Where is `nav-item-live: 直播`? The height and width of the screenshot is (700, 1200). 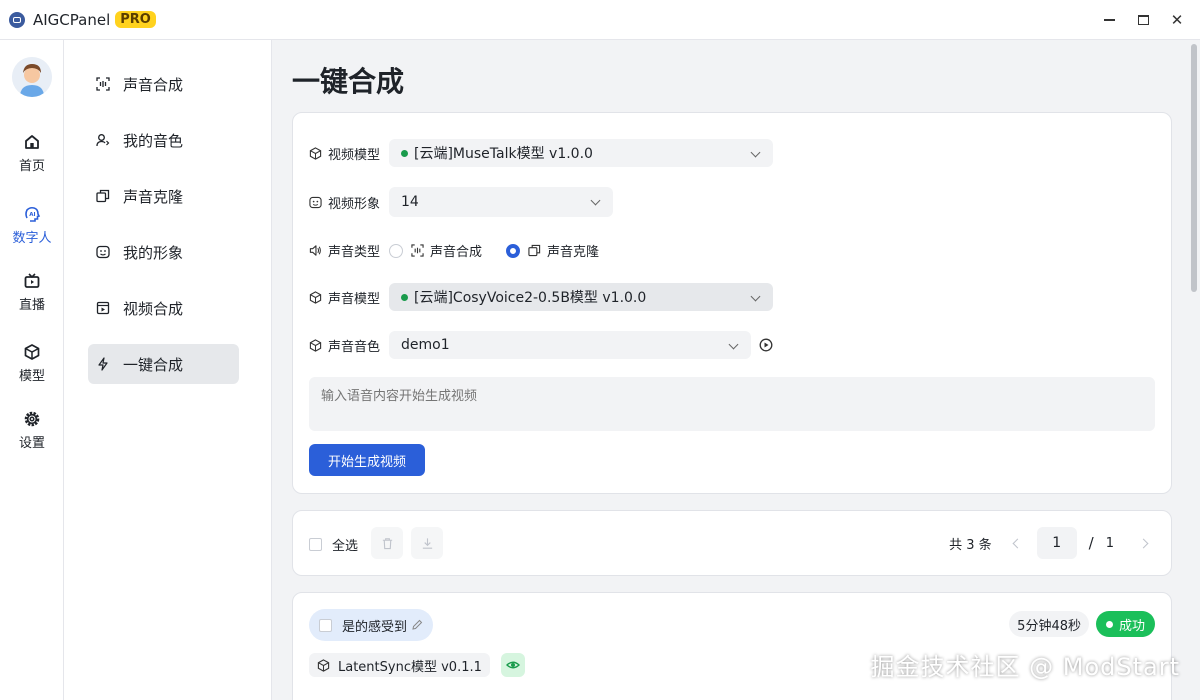 nav-item-live: 直播 is located at coordinates (32, 292).